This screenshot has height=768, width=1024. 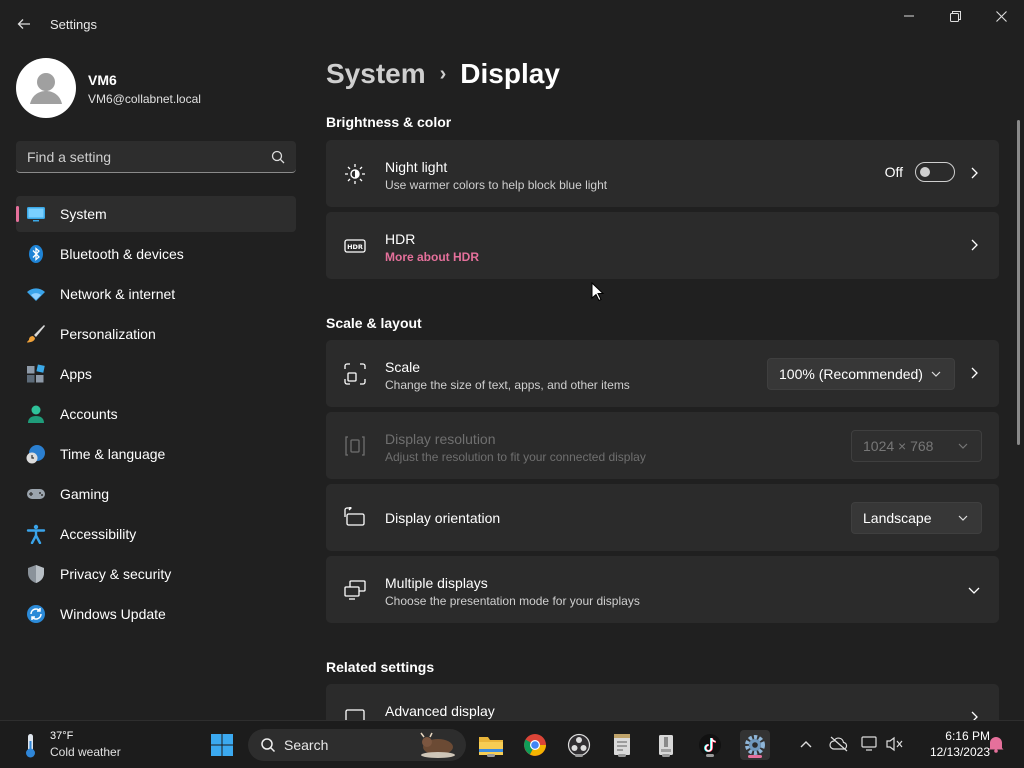 I want to click on close-button, so click(x=1001, y=16).